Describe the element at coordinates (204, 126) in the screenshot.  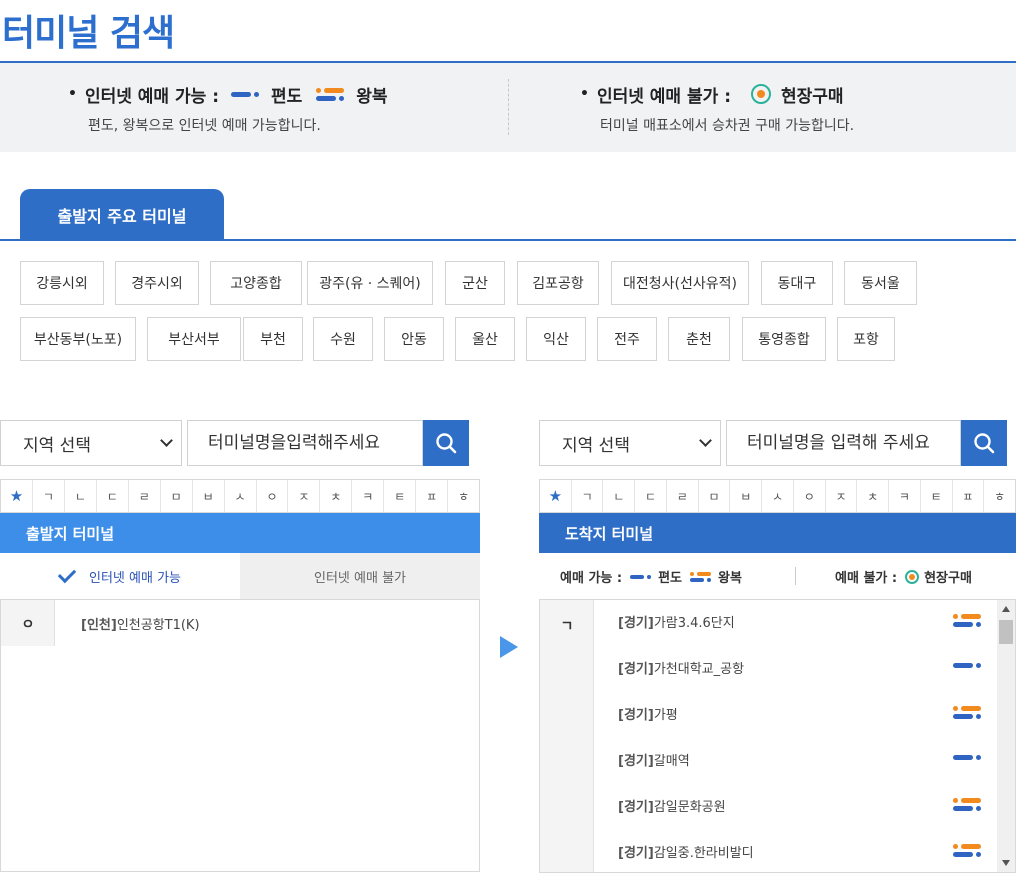
I see `legend-available-desc: 편도, 왕복으로 인터넷 예매 가능합니다.` at that location.